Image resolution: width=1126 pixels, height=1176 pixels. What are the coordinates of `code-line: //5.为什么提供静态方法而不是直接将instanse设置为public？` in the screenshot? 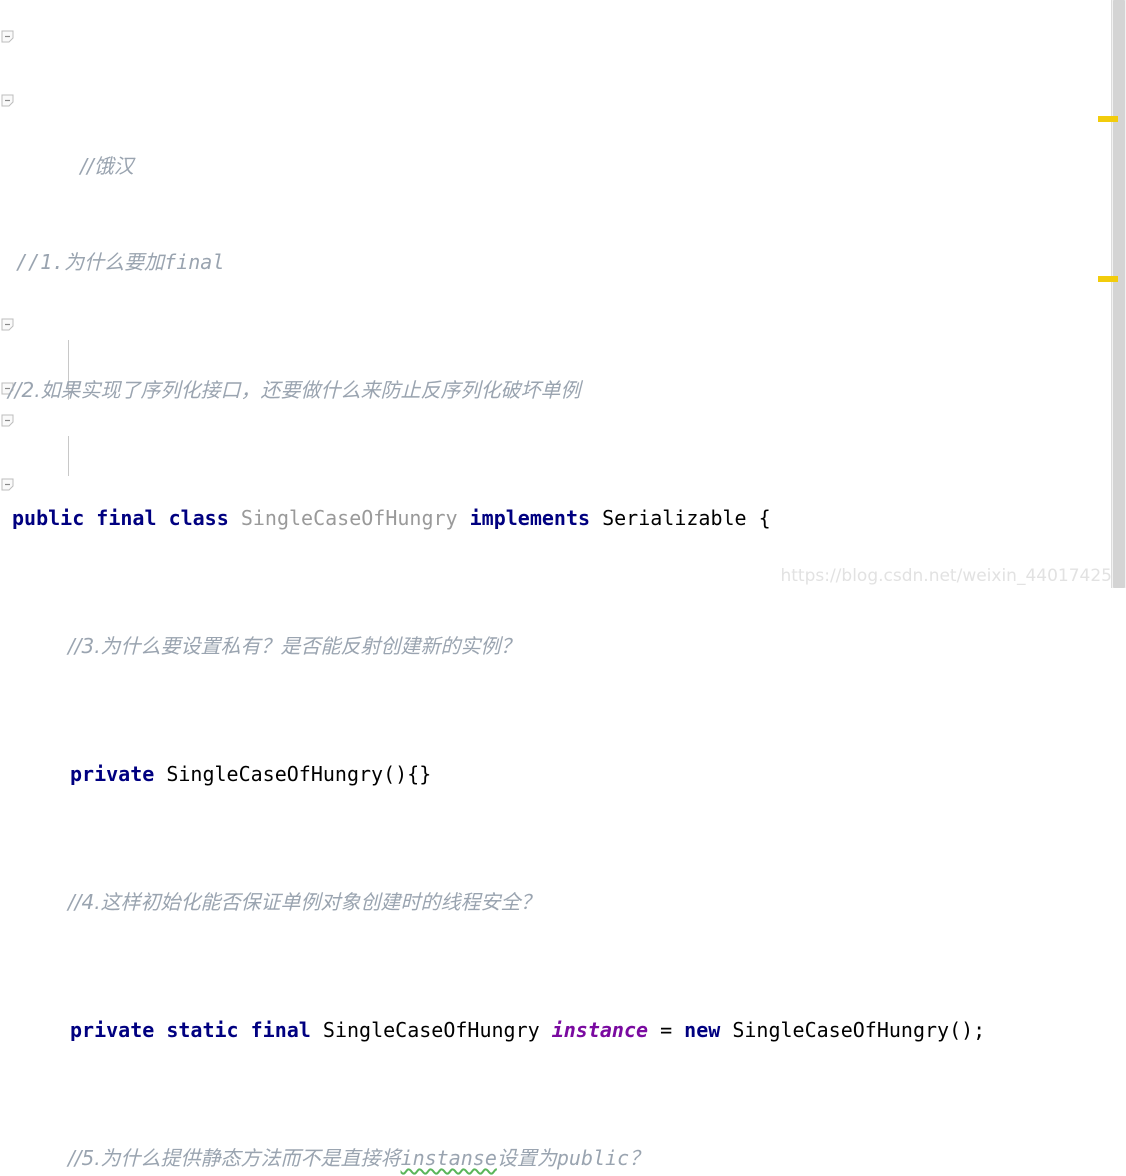 It's located at (563, 1158).